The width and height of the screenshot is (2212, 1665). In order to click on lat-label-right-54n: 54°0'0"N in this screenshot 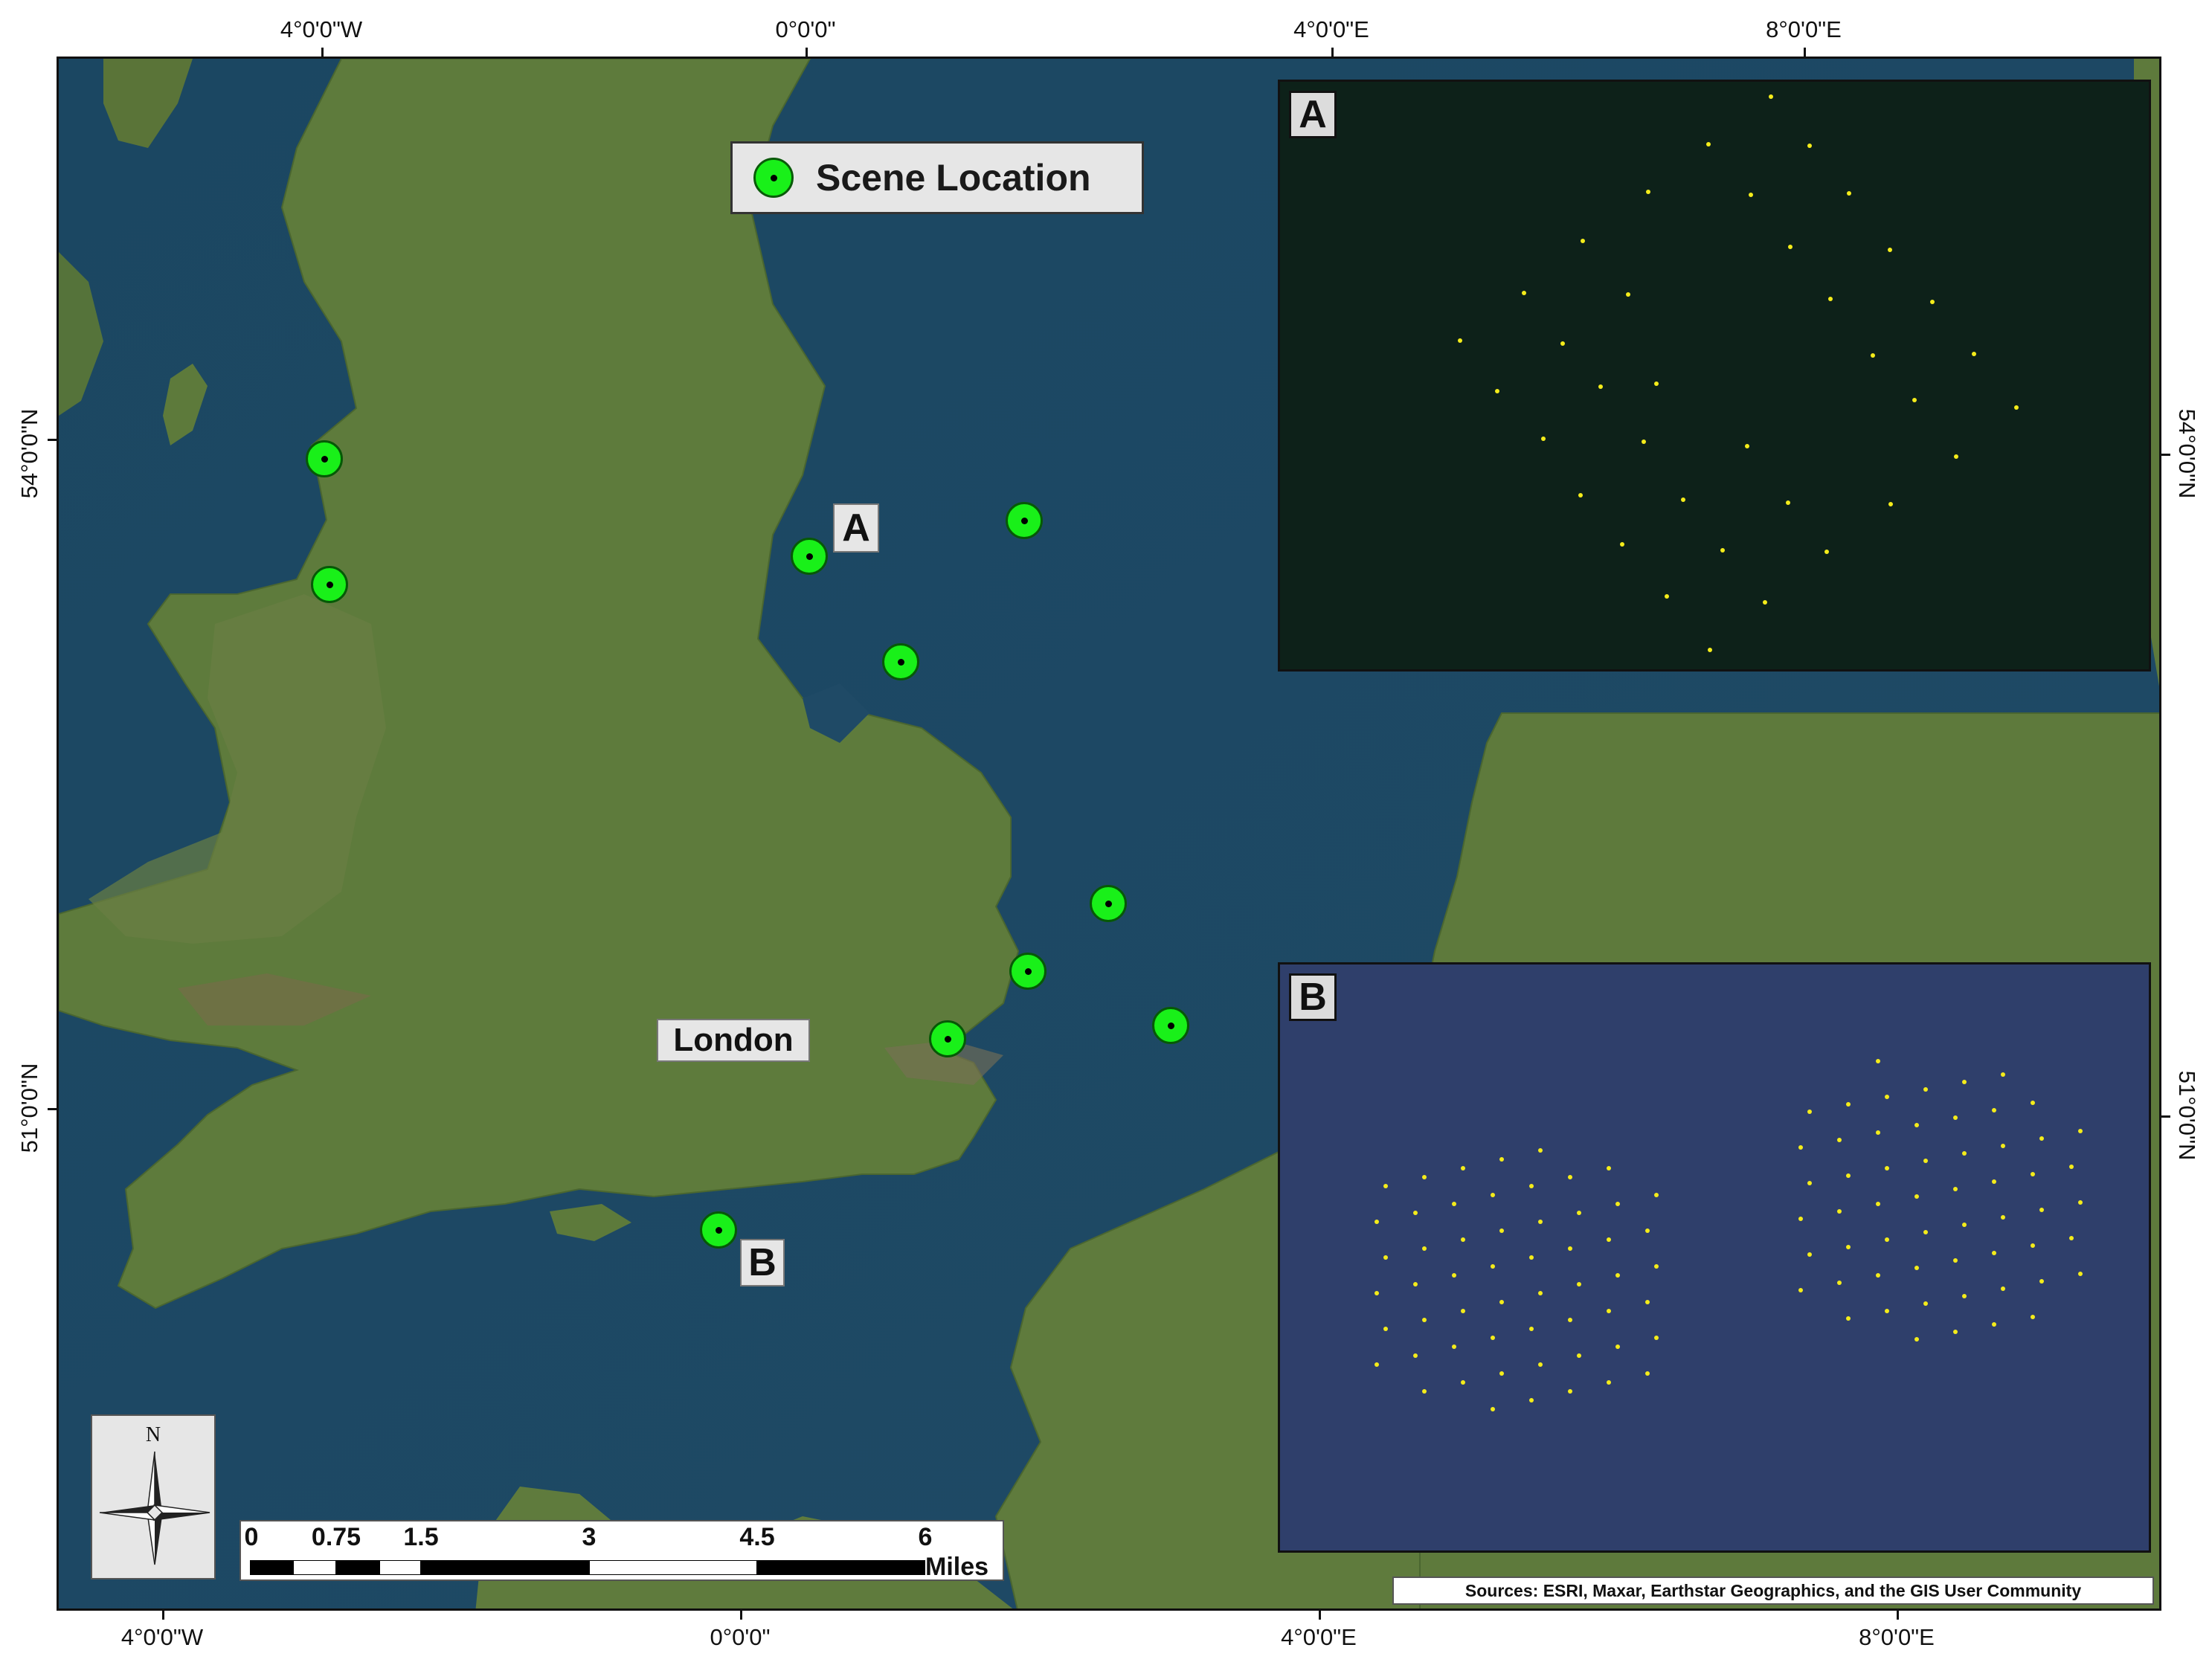, I will do `click(2187, 454)`.